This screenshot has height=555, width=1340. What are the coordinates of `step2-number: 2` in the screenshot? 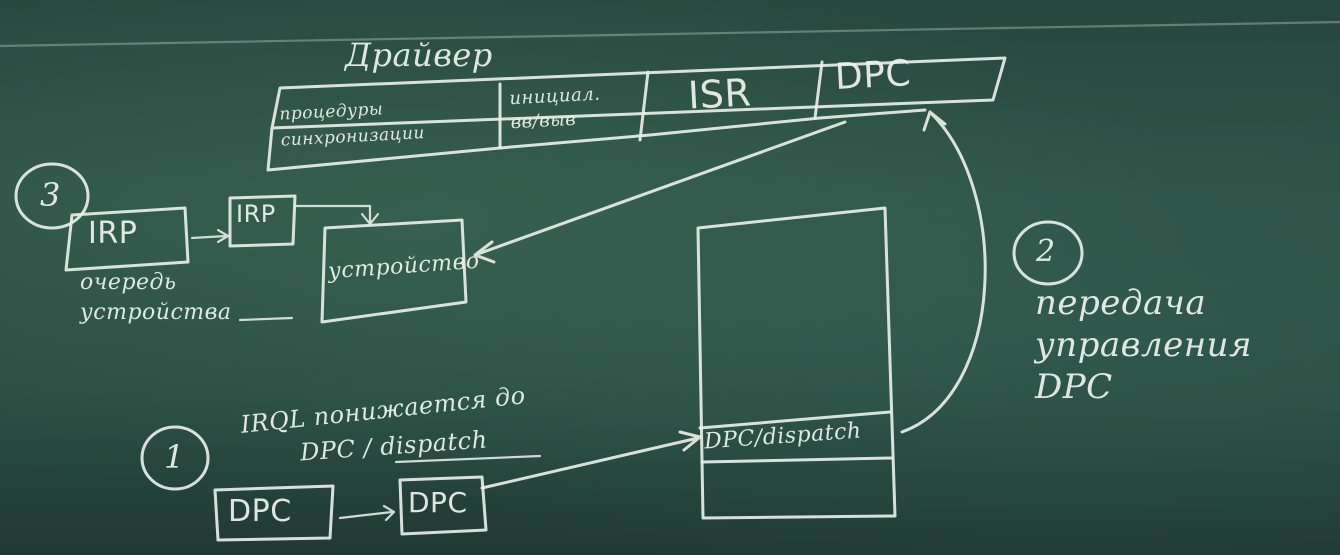 It's located at (1046, 251).